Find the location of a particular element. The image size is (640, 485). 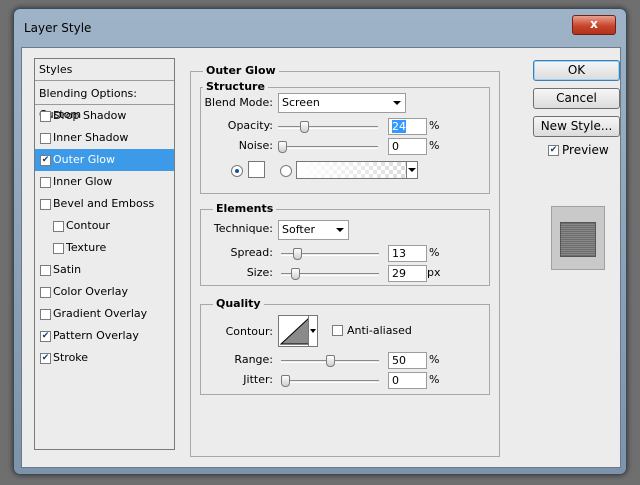

style-item-label: Gradient Overlay is located at coordinates (100, 313).